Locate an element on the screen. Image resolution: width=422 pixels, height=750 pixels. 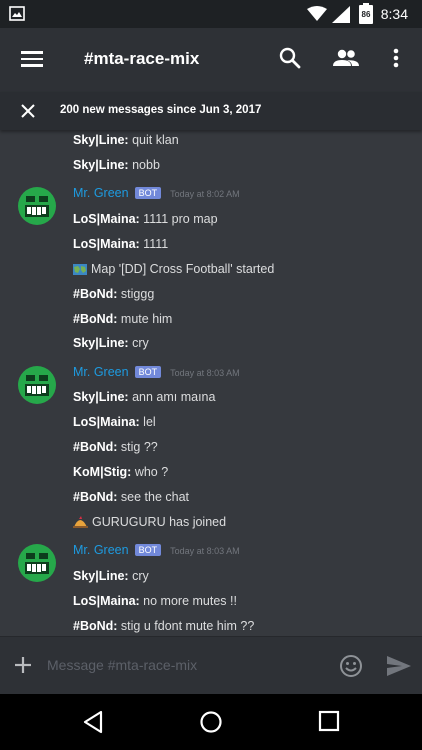
message-line: #BoNd: stiggg is located at coordinates (114, 294).